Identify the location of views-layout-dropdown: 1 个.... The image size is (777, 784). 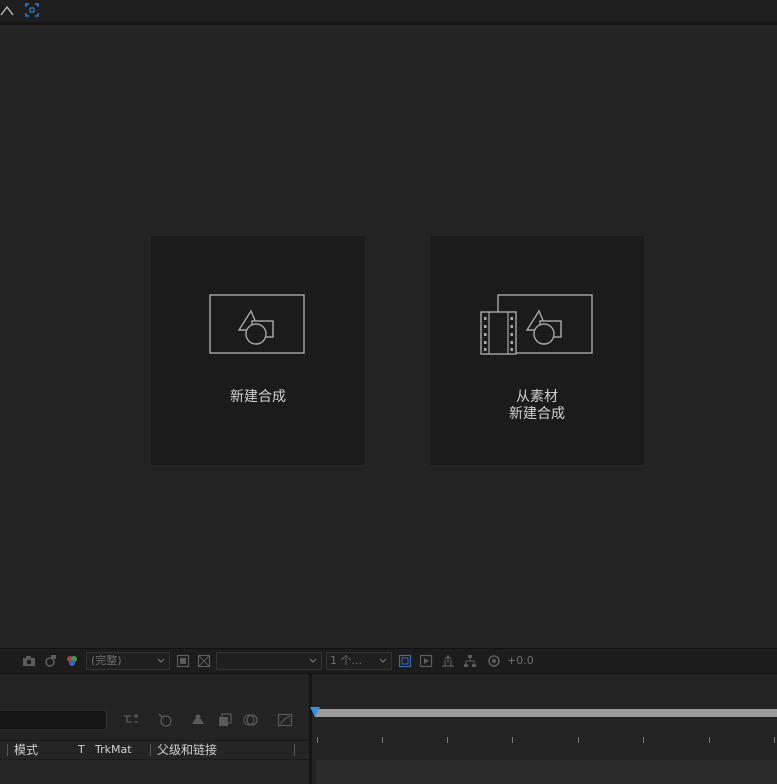
(359, 661).